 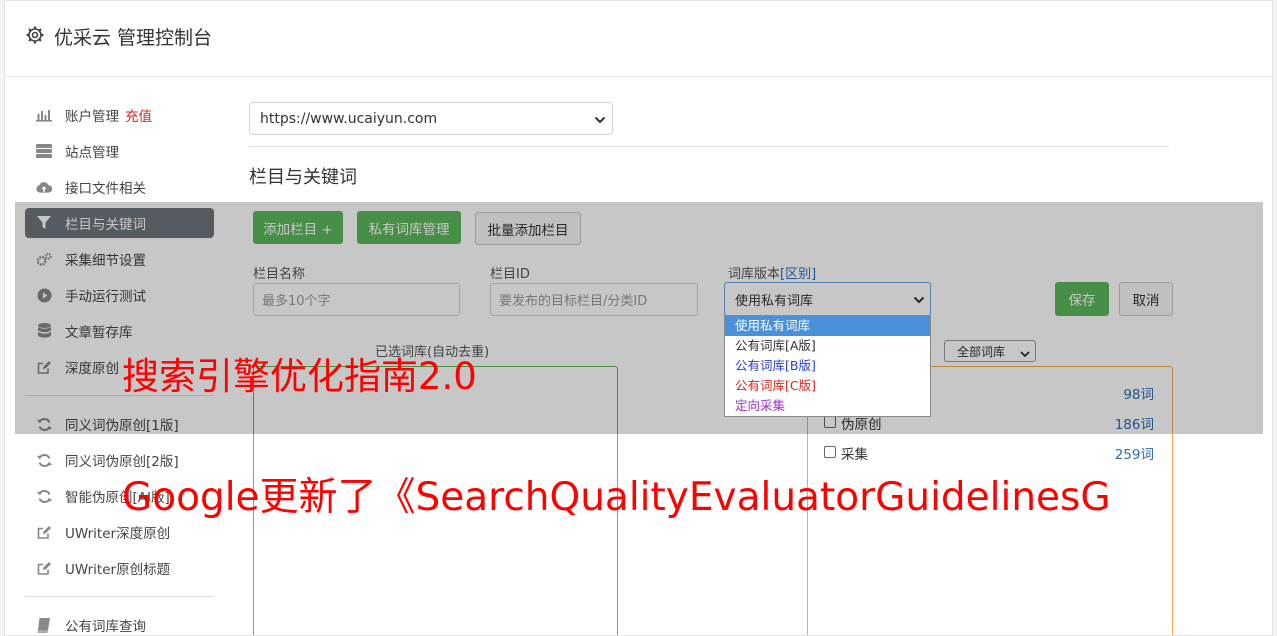 What do you see at coordinates (827, 326) in the screenshot?
I see `version-option: 使用私有词库` at bounding box center [827, 326].